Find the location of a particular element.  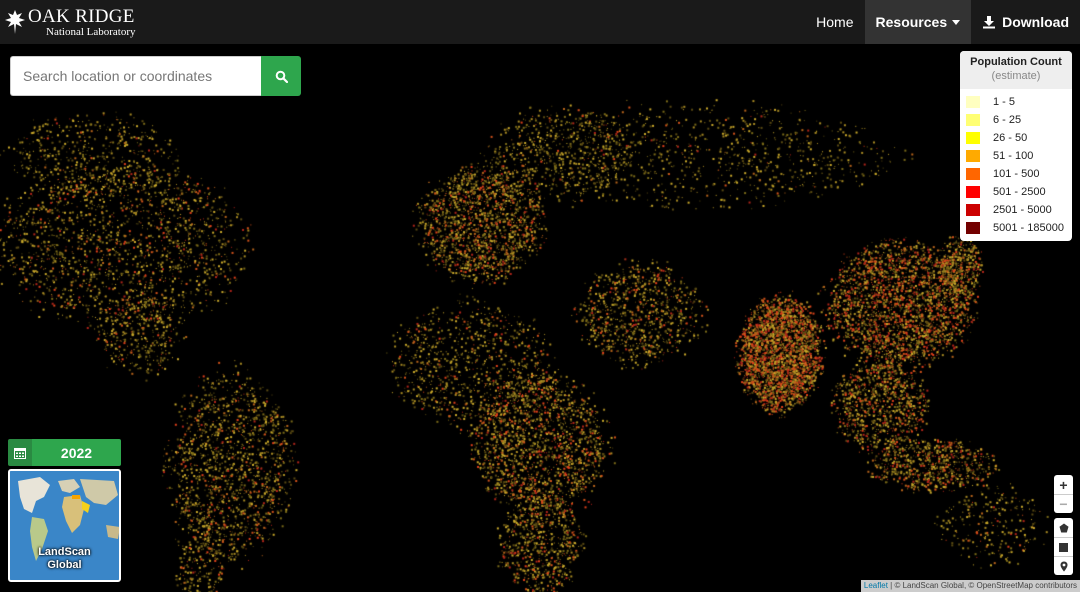

logo-title: OAK RIDGE is located at coordinates (81, 16).